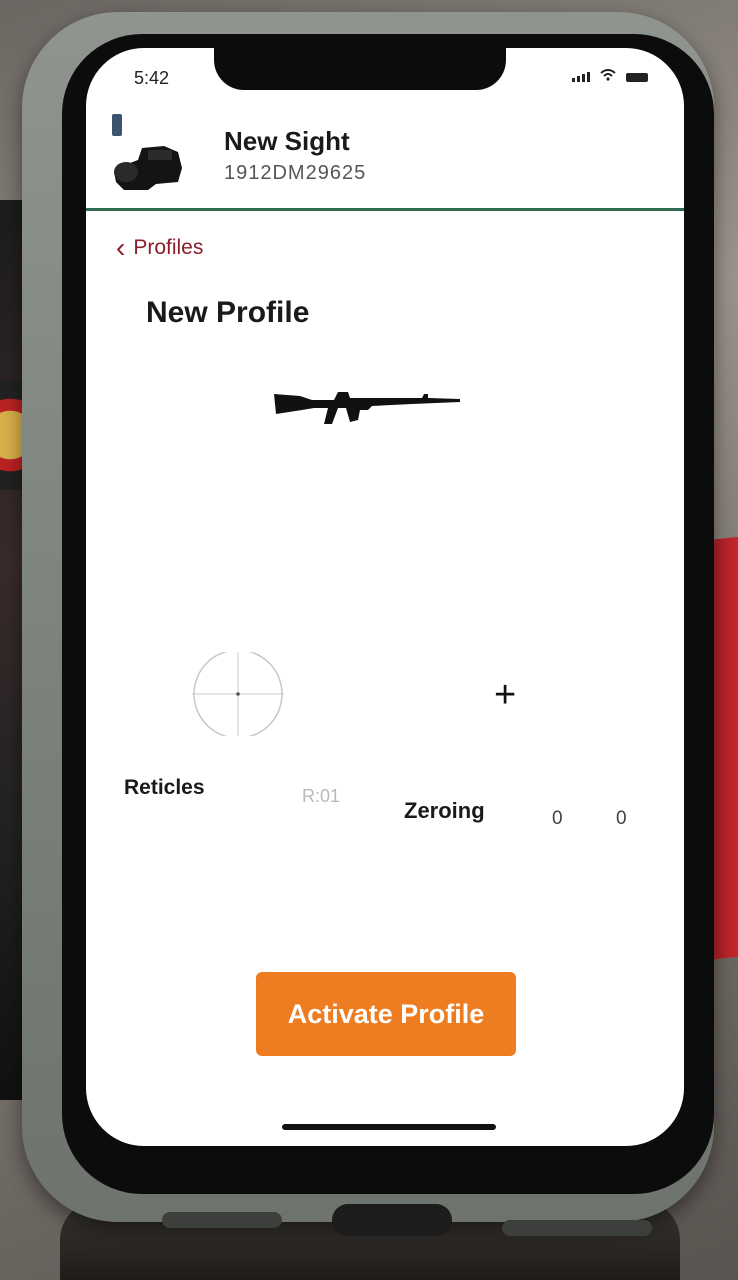 This screenshot has height=1280, width=738. I want to click on activate-profile-button: Activate Profile, so click(386, 1014).